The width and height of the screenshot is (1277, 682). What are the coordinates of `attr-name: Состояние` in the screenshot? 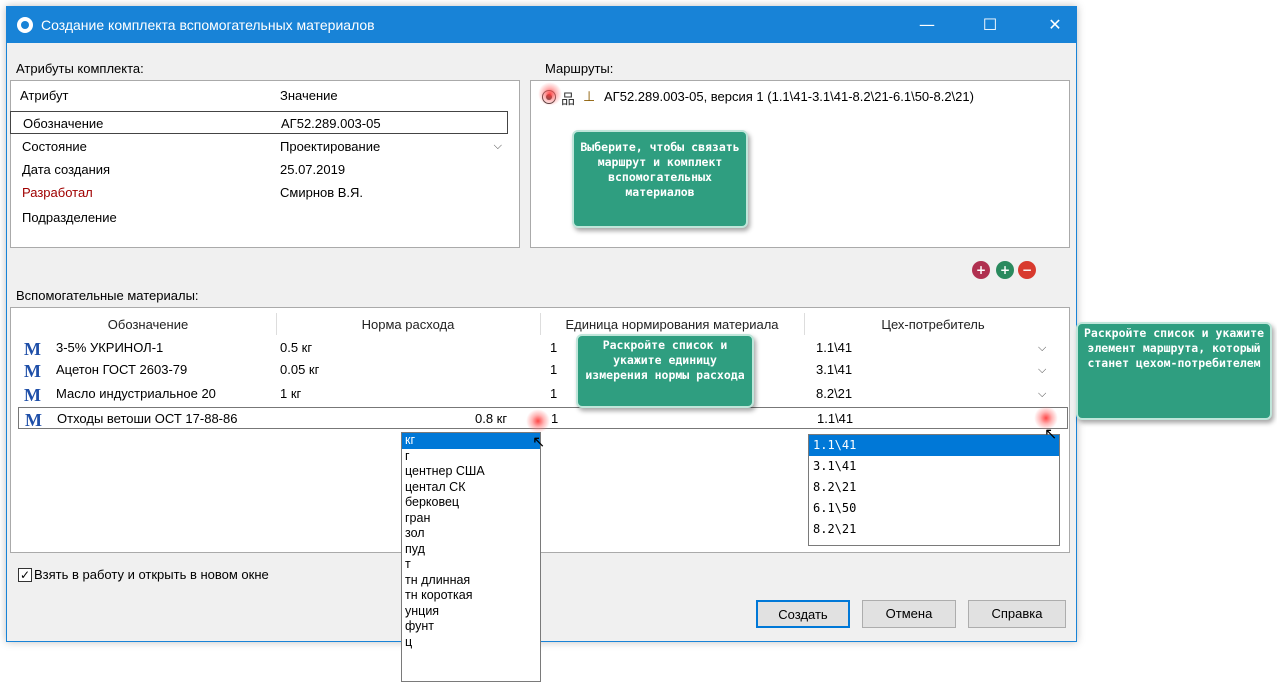 It's located at (54, 146).